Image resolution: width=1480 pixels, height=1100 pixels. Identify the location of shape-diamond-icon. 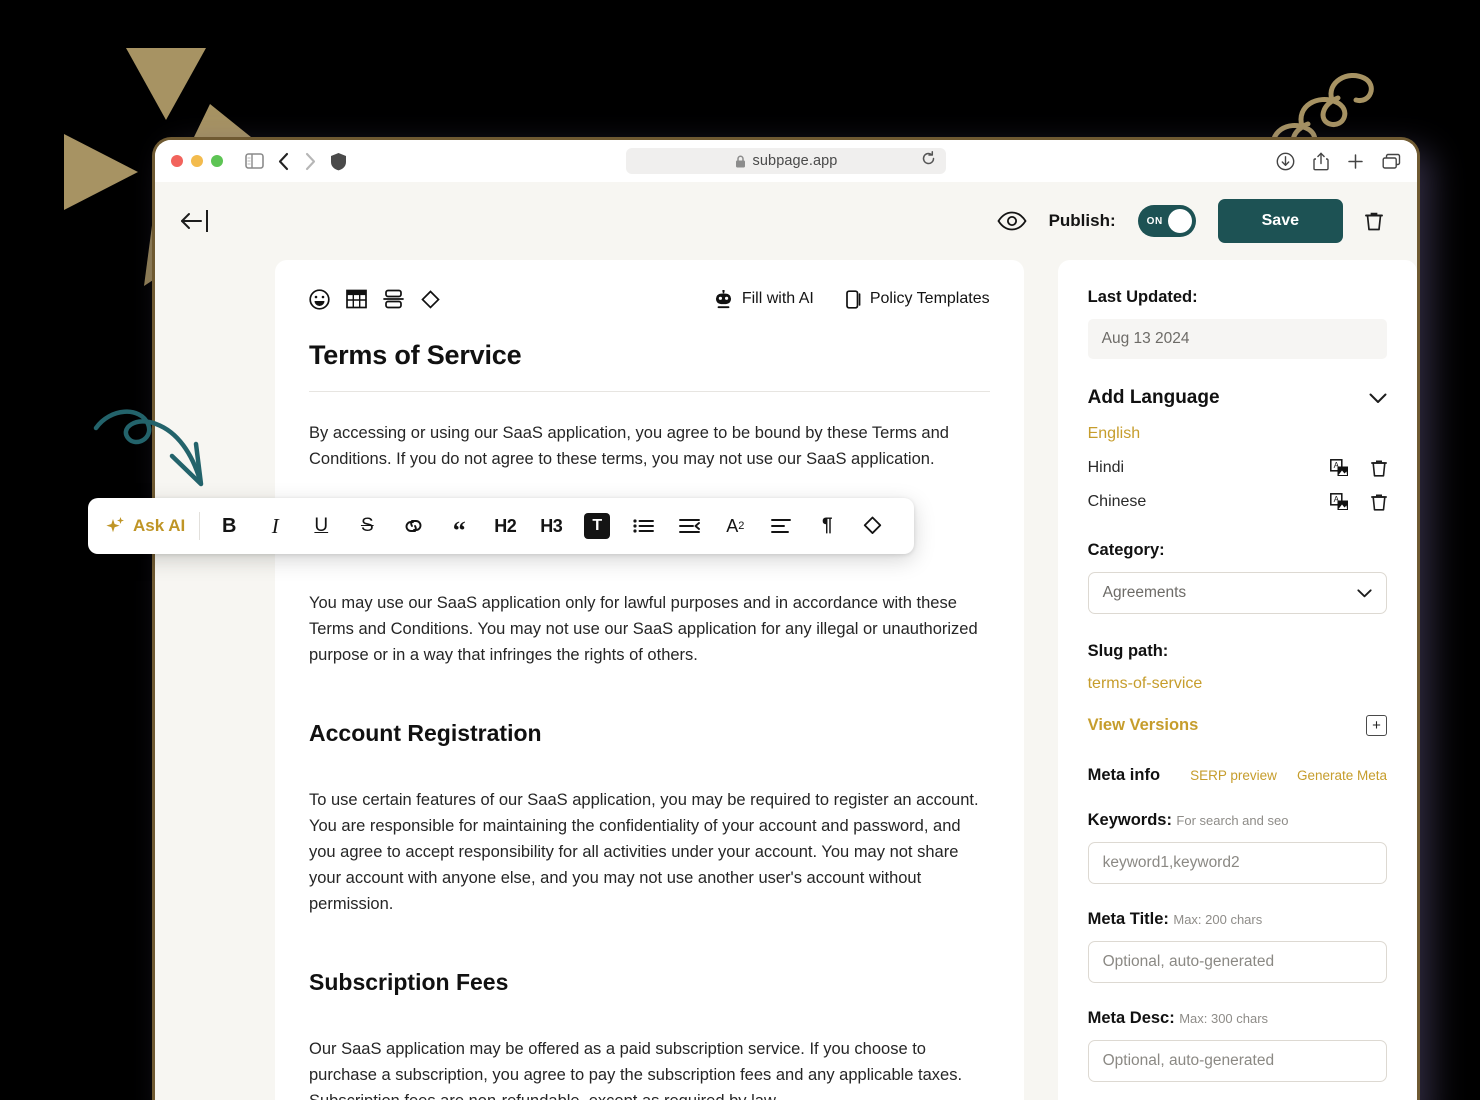
(430, 299).